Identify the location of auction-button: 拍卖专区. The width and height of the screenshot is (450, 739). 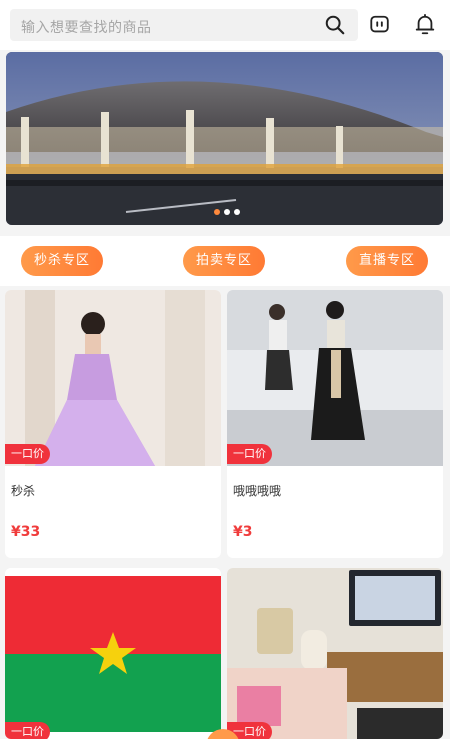
(224, 261).